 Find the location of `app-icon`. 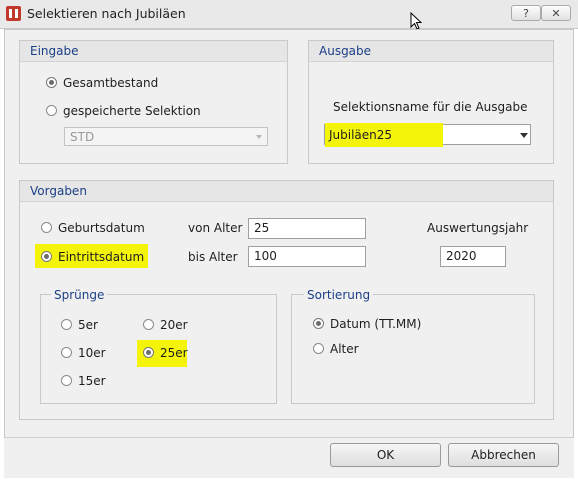

app-icon is located at coordinates (13, 13).